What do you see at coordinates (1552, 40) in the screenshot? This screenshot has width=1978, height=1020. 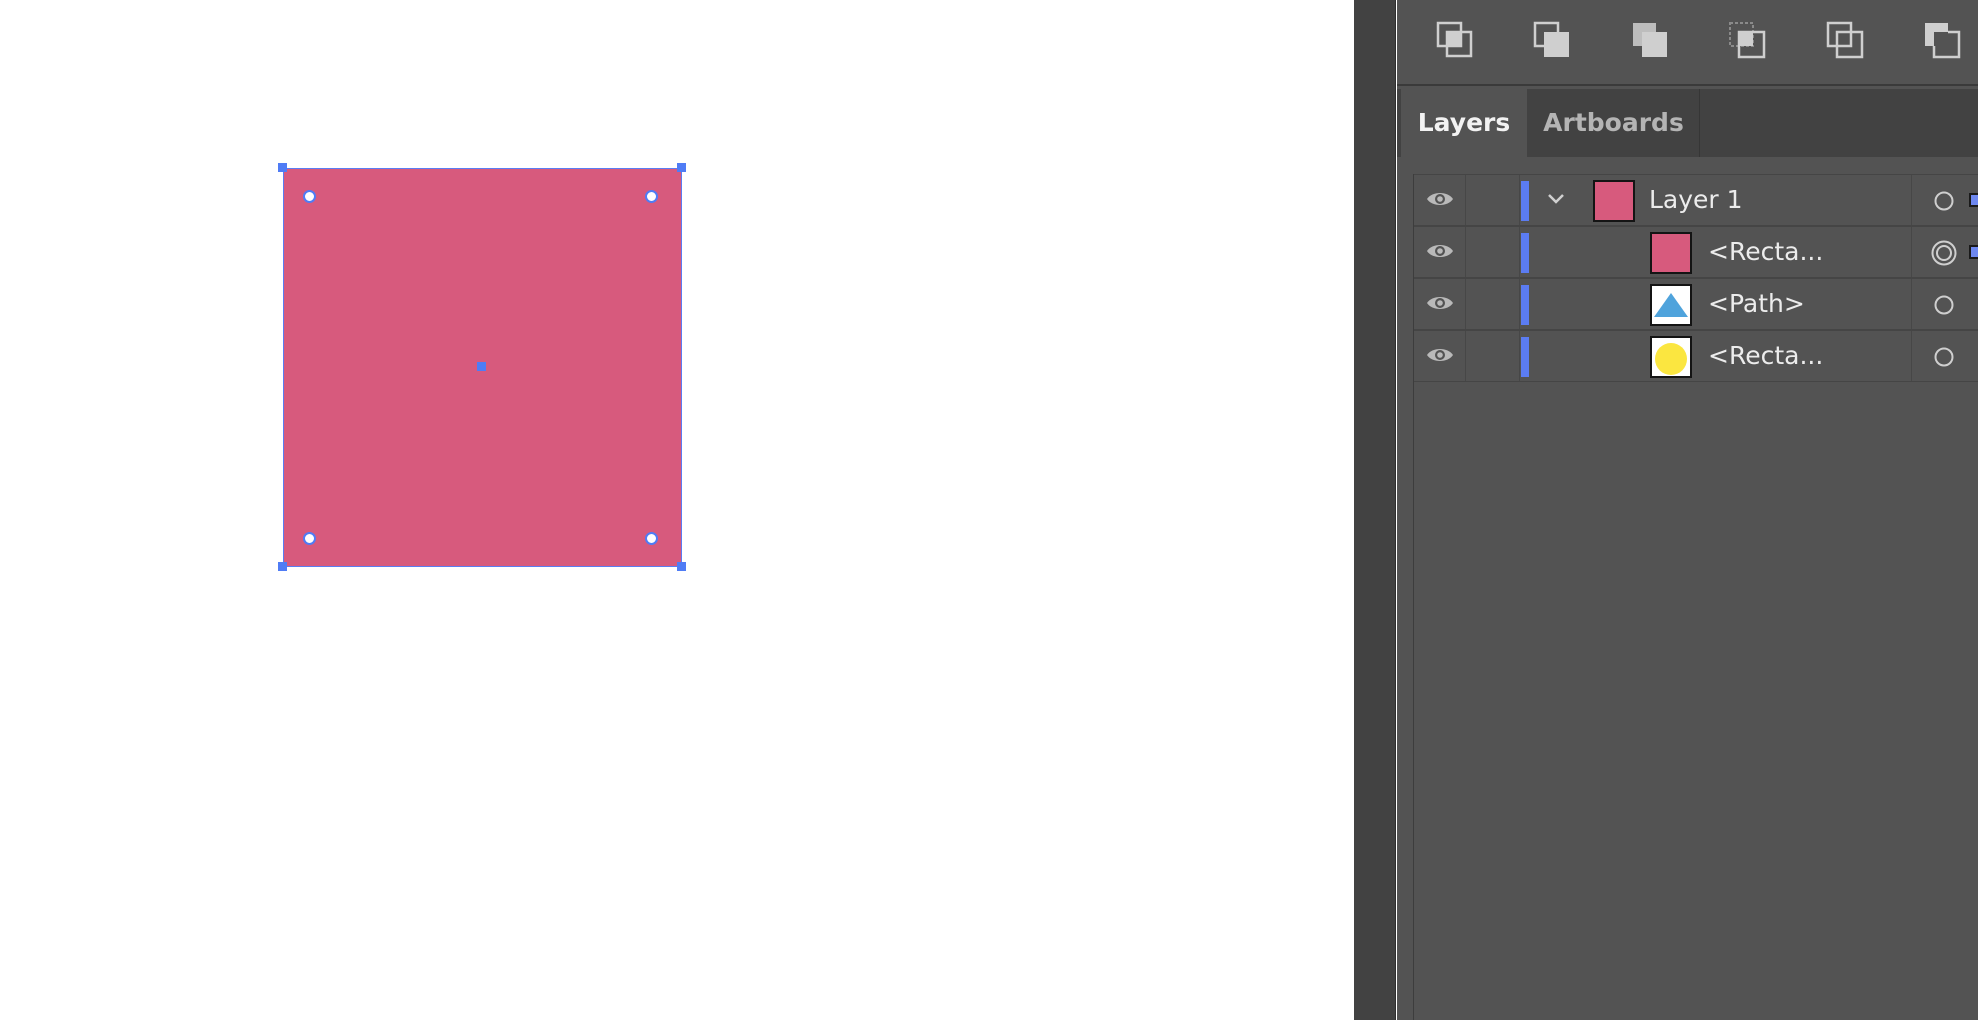 I see `pathfinder-trim-icon` at bounding box center [1552, 40].